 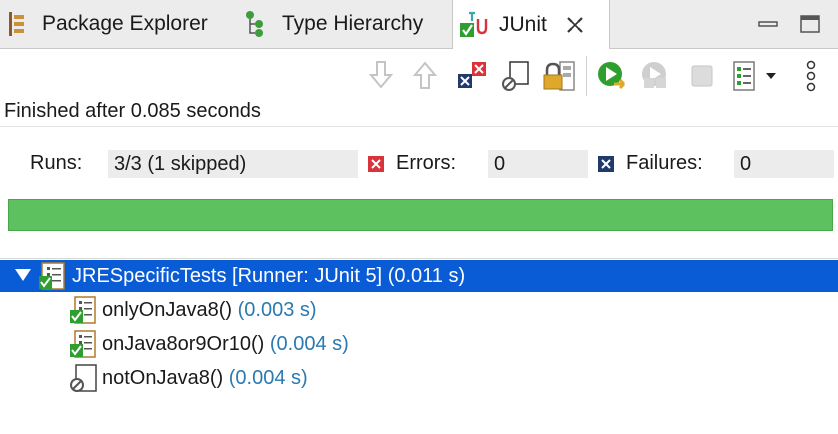 What do you see at coordinates (538, 164) in the screenshot?
I see `errors-value: 0` at bounding box center [538, 164].